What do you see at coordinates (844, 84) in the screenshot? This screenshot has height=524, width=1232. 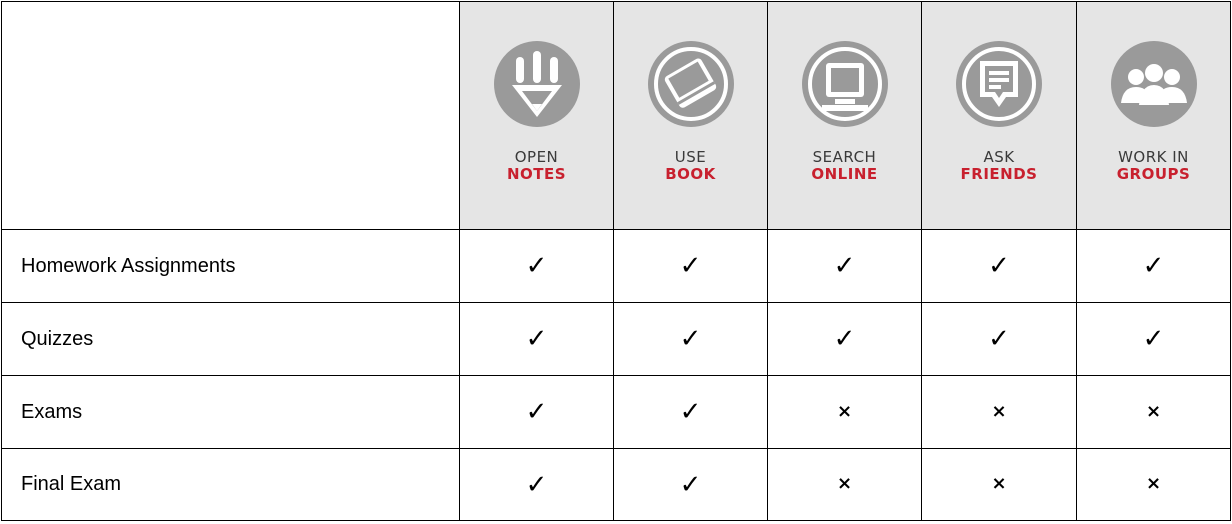 I see `computer-icon` at bounding box center [844, 84].